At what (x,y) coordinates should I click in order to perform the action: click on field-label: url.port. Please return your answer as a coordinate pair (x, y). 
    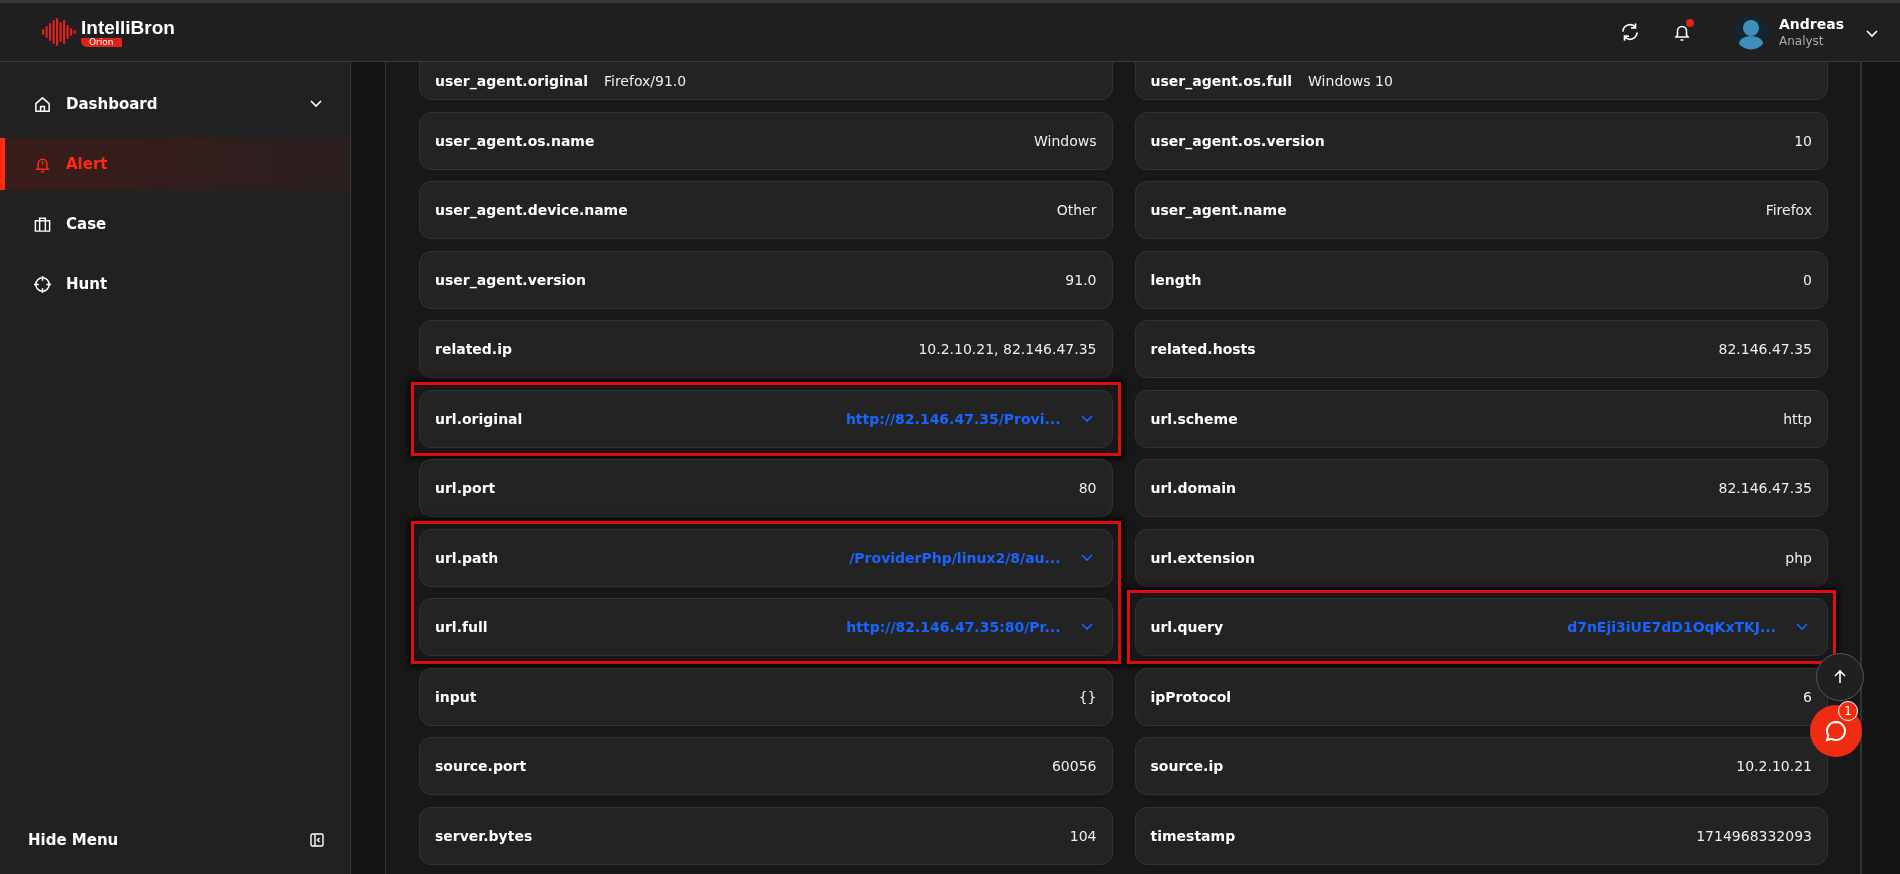
    Looking at the image, I should click on (465, 488).